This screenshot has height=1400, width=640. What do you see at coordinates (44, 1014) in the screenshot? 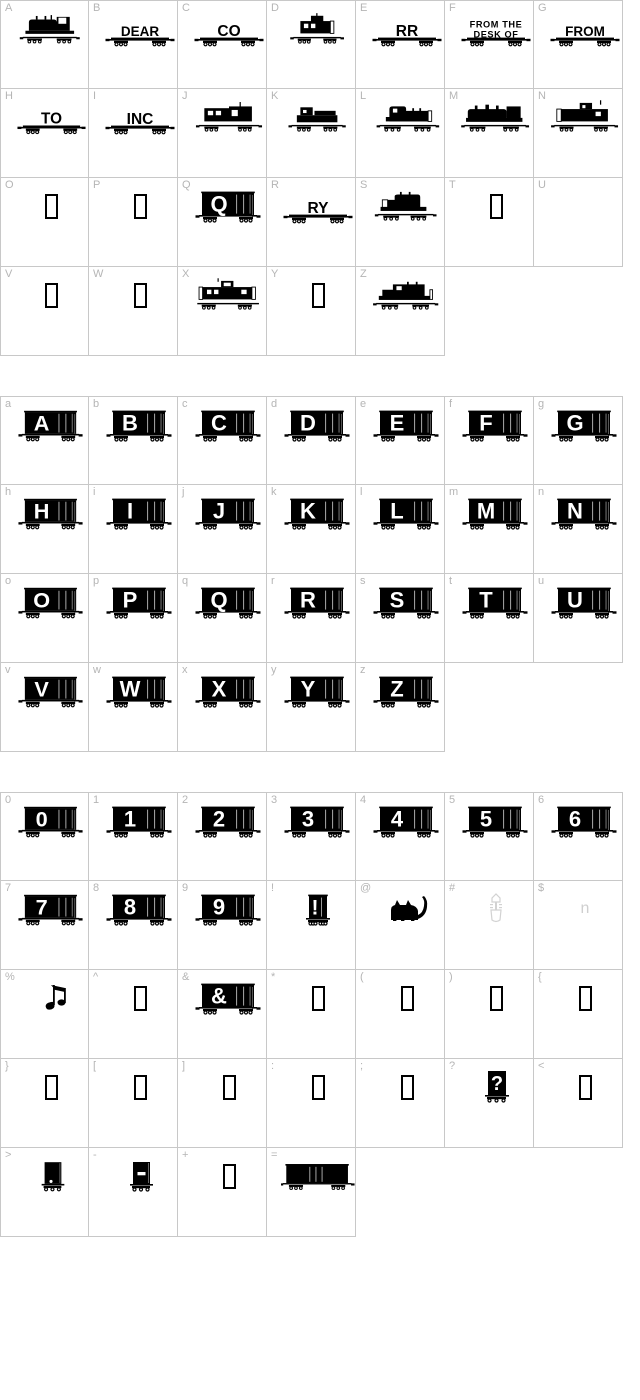
I see `glyph-cell-digits-and-symbols-0: %` at bounding box center [44, 1014].